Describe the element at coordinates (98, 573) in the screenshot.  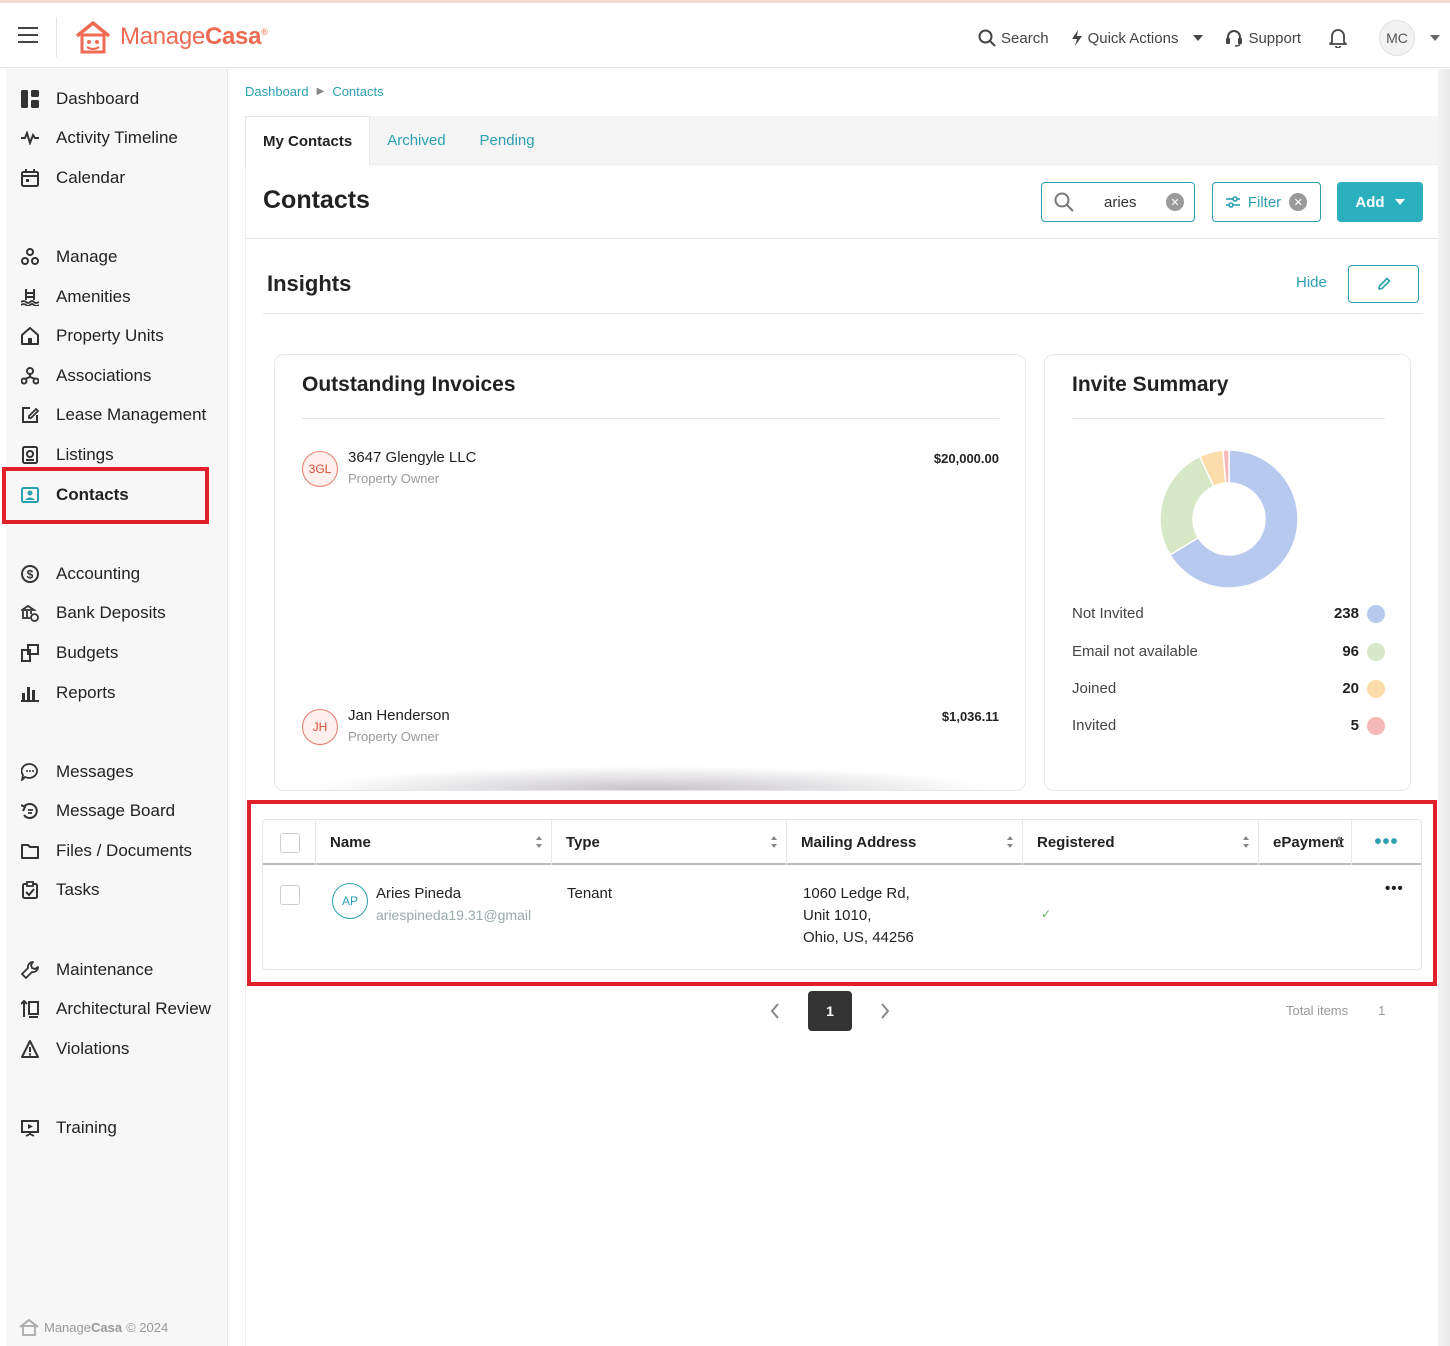
I see `sidebar-item-label: Accounting` at that location.